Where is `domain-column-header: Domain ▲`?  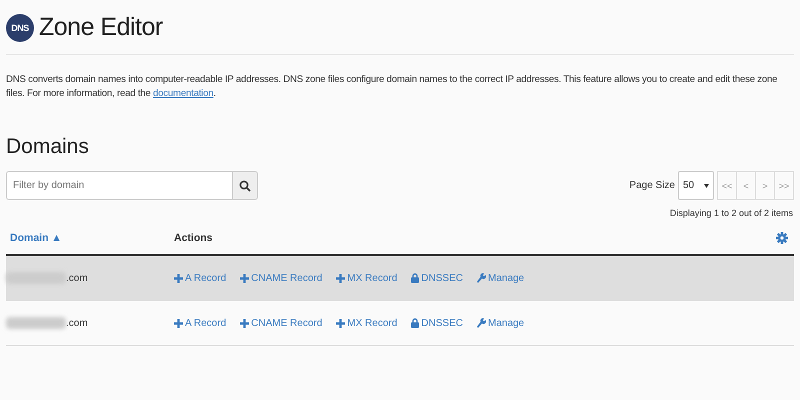 domain-column-header: Domain ▲ is located at coordinates (92, 238).